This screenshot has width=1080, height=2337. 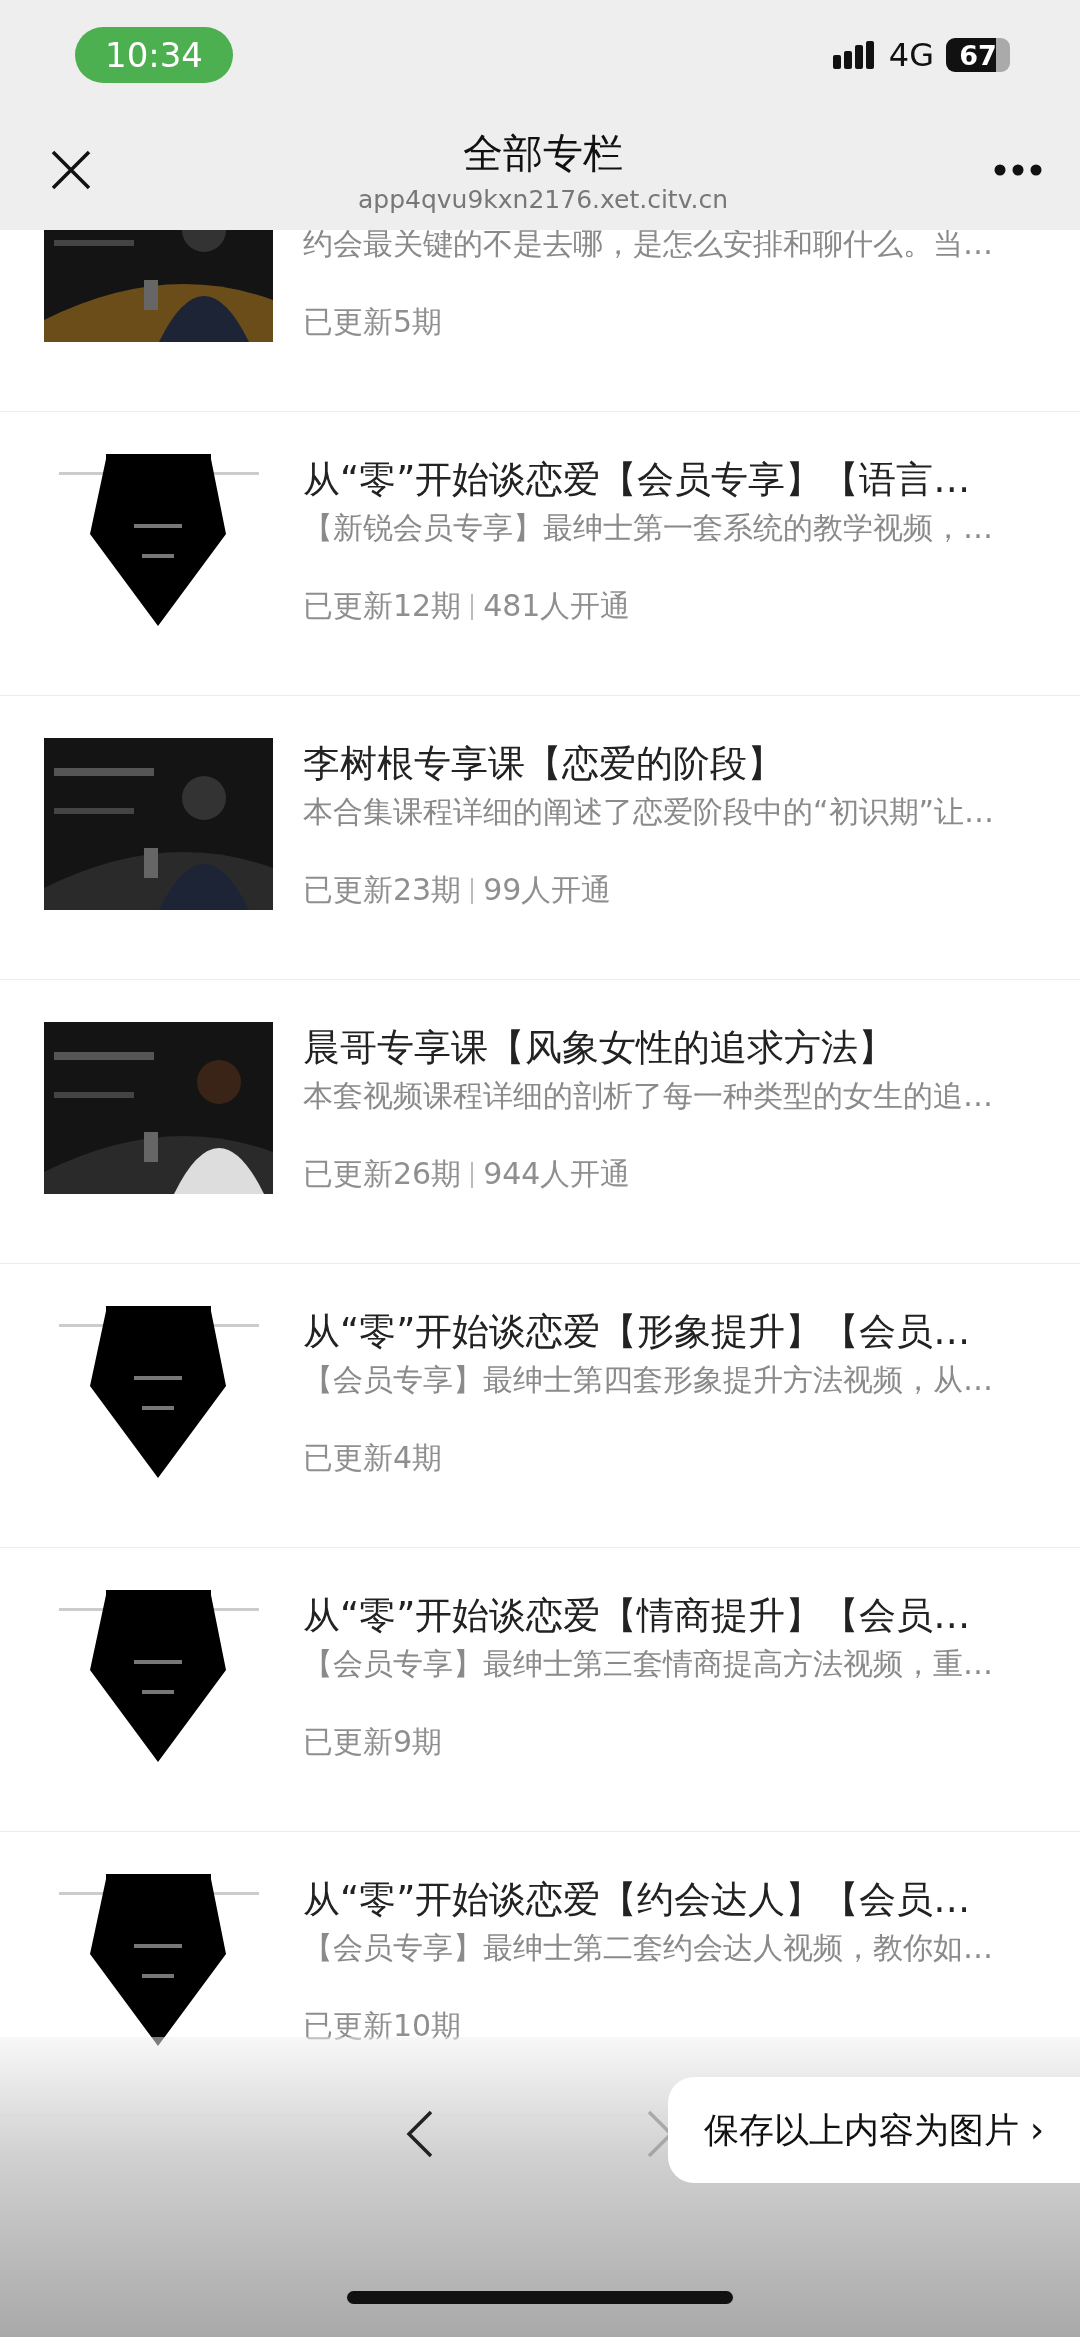 I want to click on update-count: 已更新10期, so click(x=382, y=2026).